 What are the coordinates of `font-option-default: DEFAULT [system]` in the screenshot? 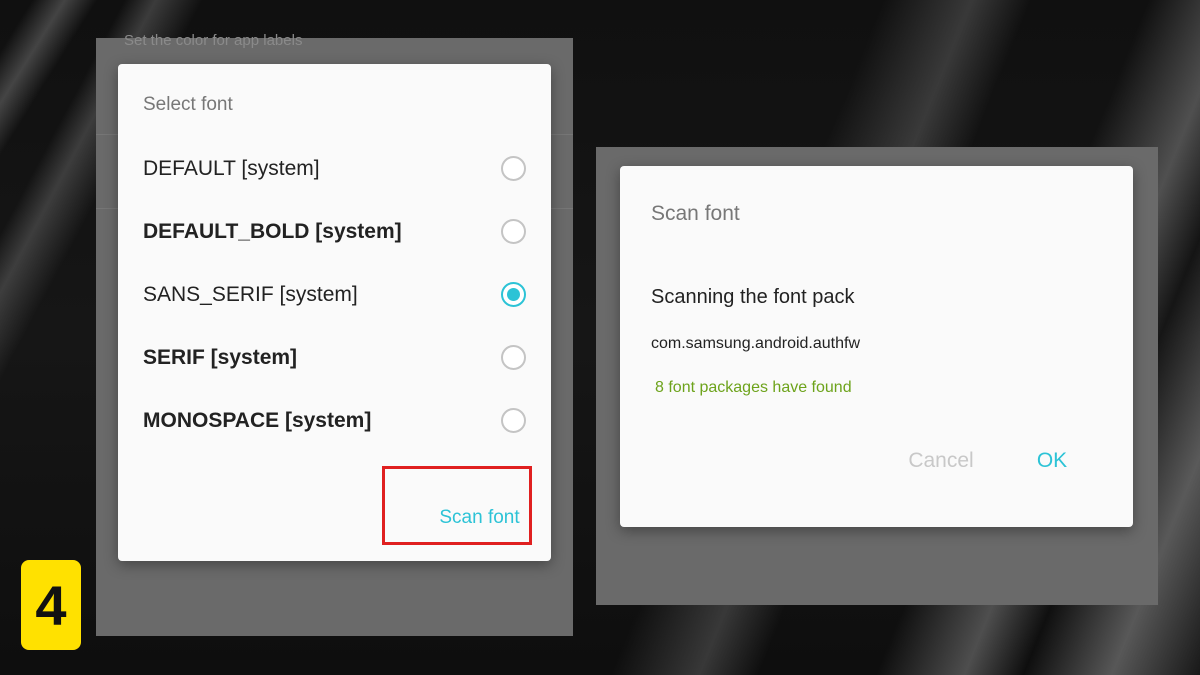 It's located at (334, 168).